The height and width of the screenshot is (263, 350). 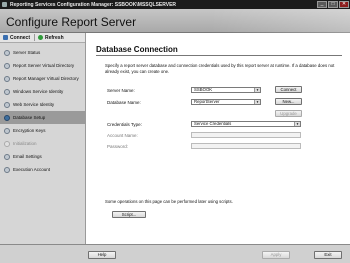 I want to click on sidebar-item-label: Report Server Virtual Directory, so click(x=44, y=65).